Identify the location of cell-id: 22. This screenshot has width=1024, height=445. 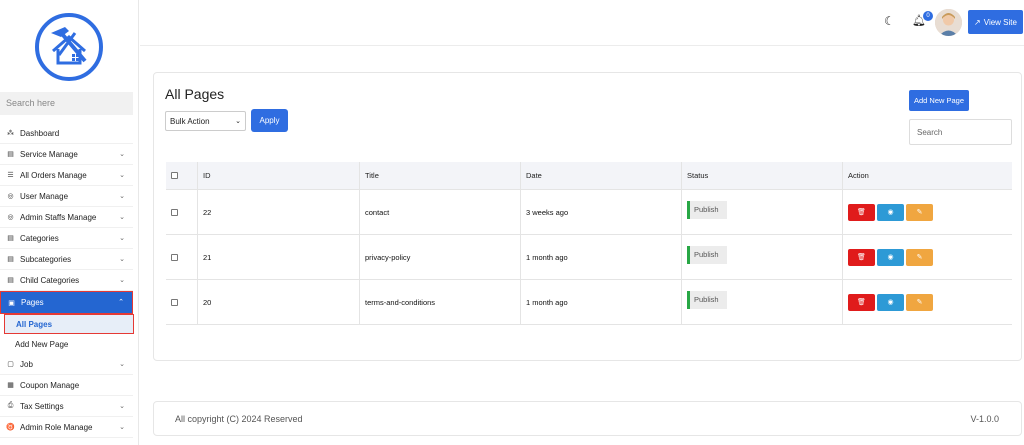
(279, 212).